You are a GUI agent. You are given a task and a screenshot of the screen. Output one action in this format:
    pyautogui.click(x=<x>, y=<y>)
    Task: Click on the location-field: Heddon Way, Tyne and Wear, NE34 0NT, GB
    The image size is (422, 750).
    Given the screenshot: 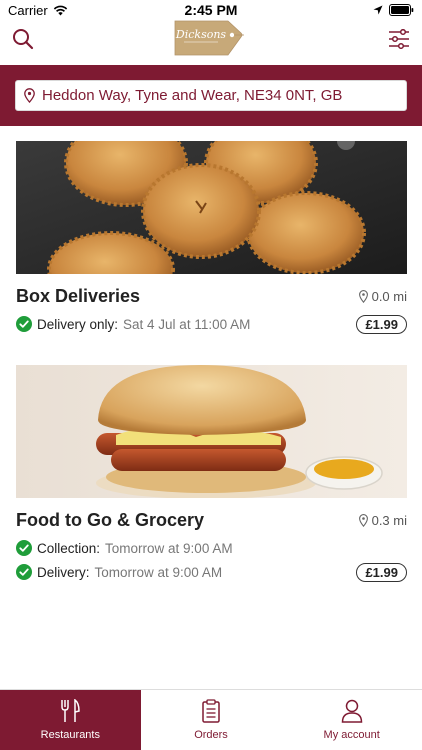 What is the action you would take?
    pyautogui.click(x=211, y=95)
    